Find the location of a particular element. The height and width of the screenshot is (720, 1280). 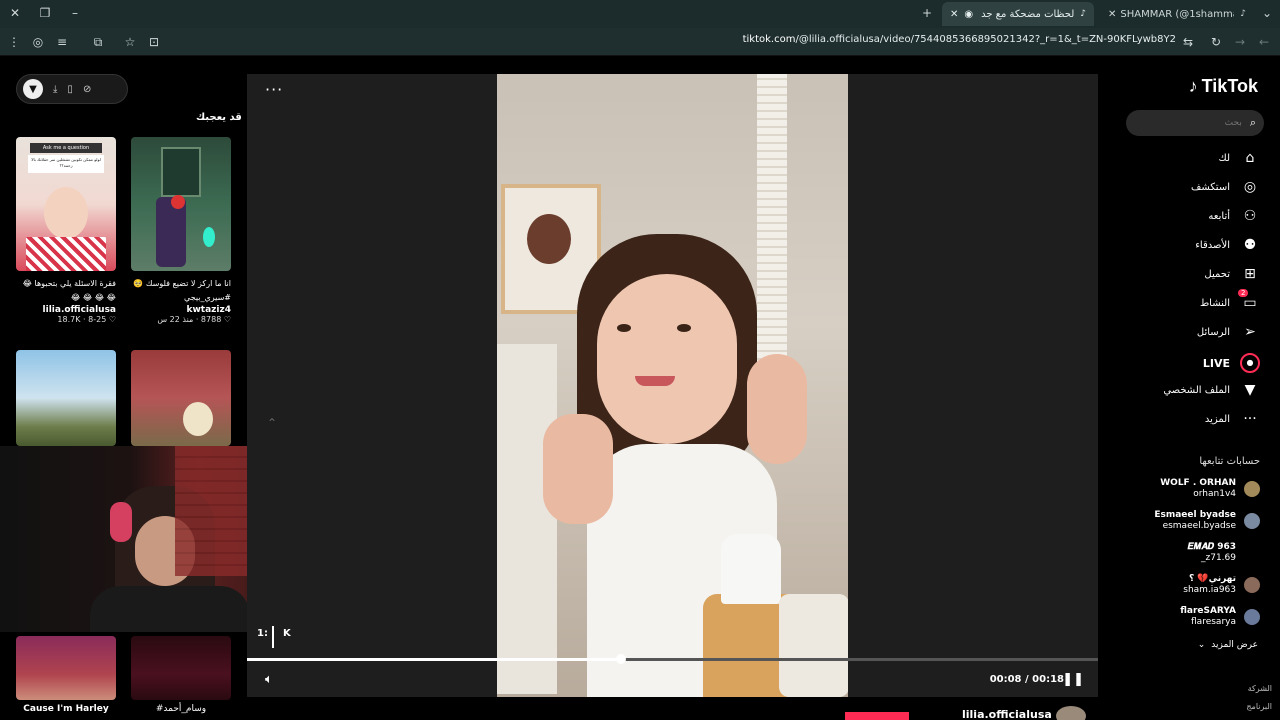

forward-icon: → is located at coordinates (1240, 42).